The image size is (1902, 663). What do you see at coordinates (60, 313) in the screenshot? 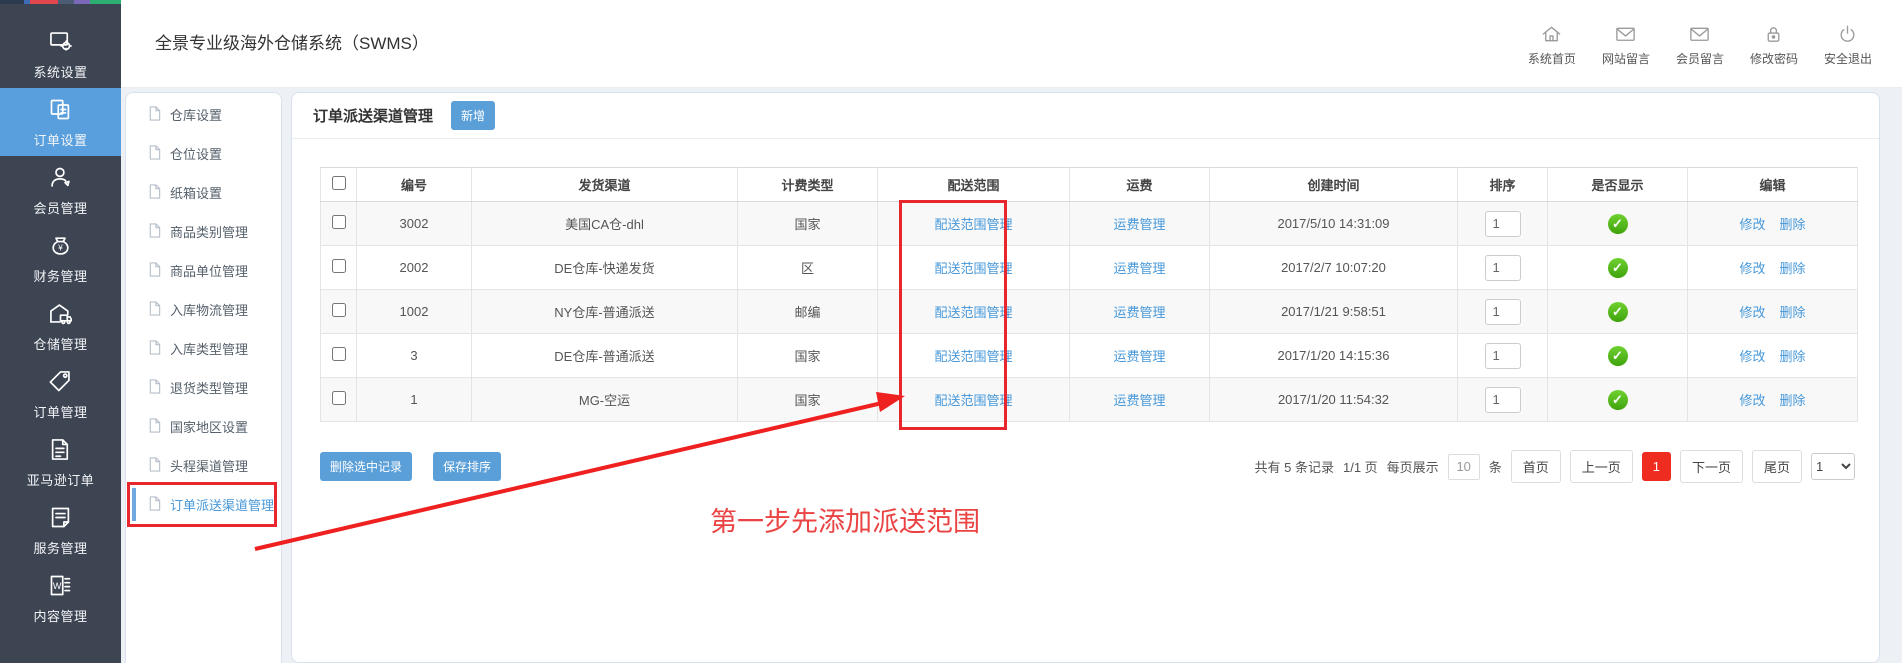
I see `warehouse-management-icon` at bounding box center [60, 313].